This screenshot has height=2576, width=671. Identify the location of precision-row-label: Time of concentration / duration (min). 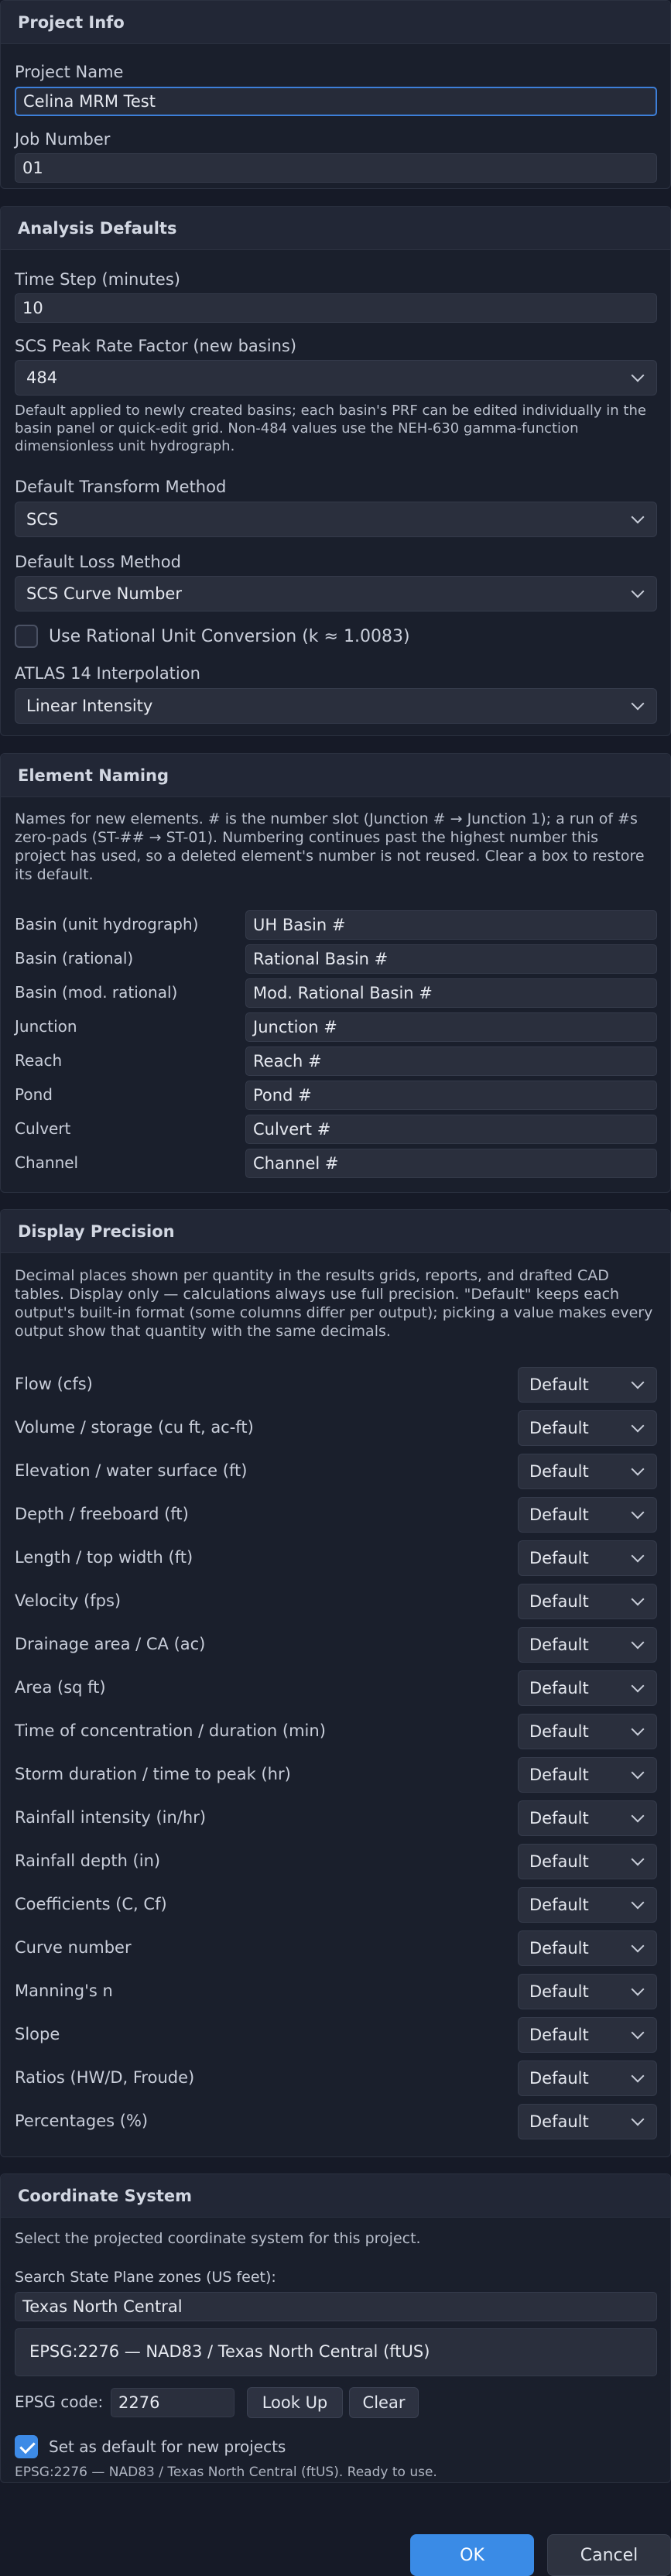
(170, 1730).